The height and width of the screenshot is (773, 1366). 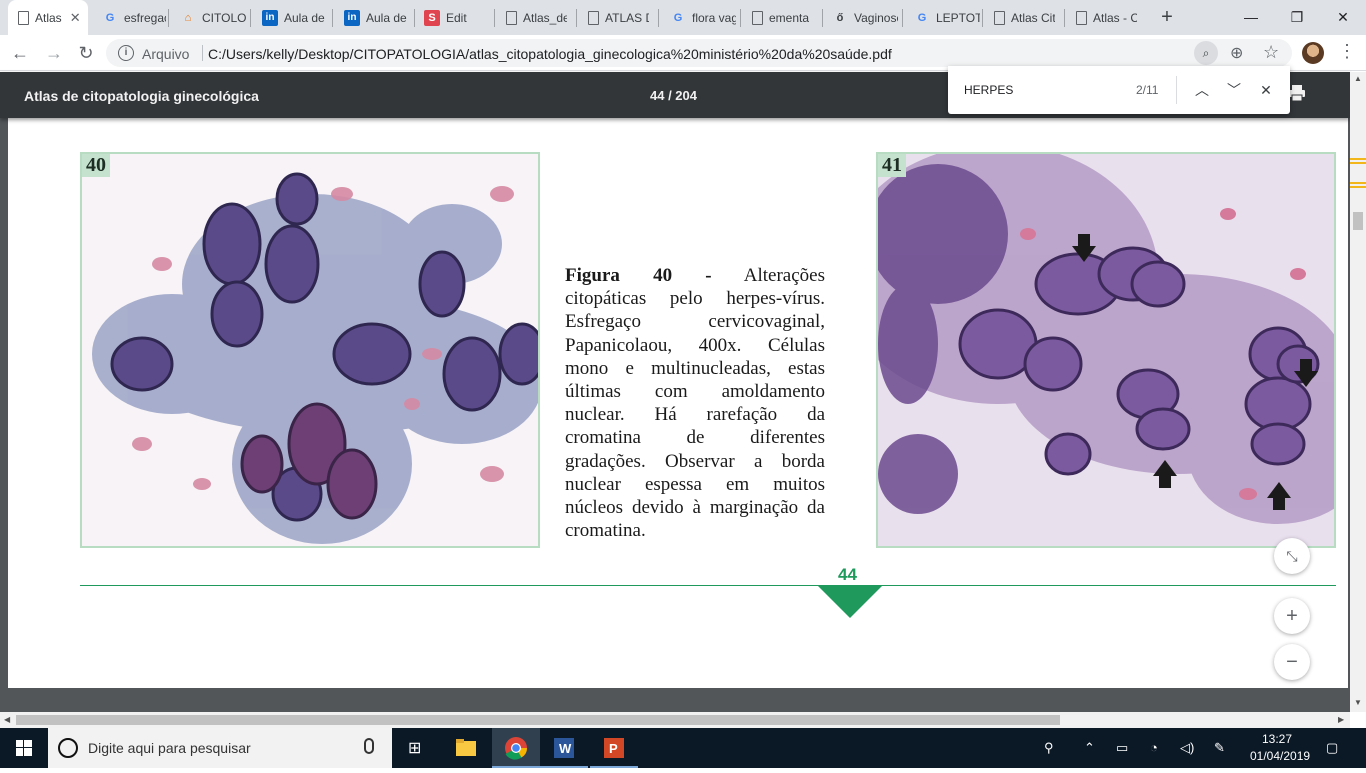 What do you see at coordinates (1358, 78) in the screenshot?
I see `scroll-up-icon: ▲` at bounding box center [1358, 78].